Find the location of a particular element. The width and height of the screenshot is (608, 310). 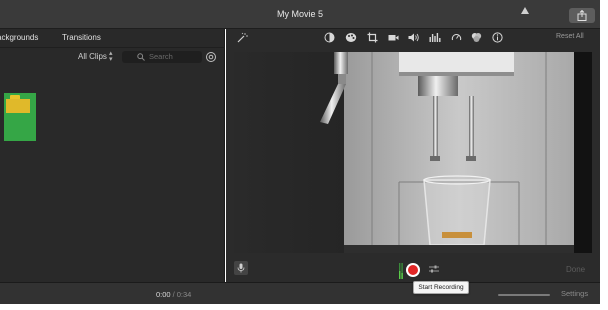

background-thumbnail is located at coordinates (20, 117).